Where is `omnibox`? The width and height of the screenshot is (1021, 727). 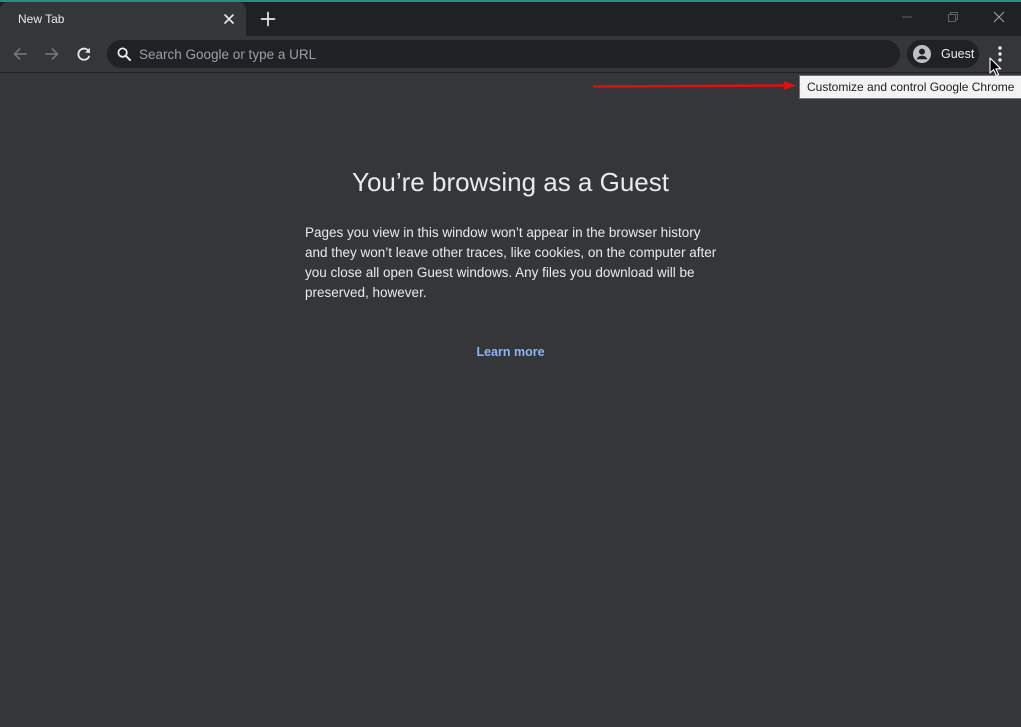 omnibox is located at coordinates (503, 54).